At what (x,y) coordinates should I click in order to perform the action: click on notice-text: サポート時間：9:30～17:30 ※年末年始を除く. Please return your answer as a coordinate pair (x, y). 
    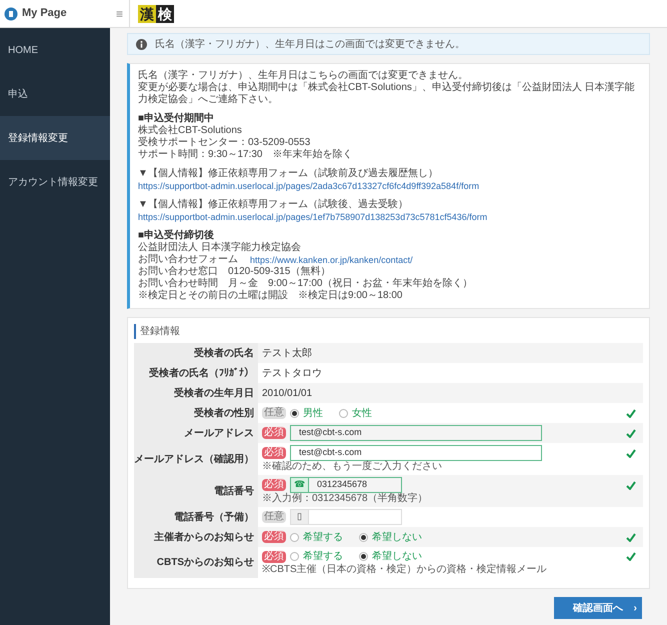
    Looking at the image, I should click on (246, 155).